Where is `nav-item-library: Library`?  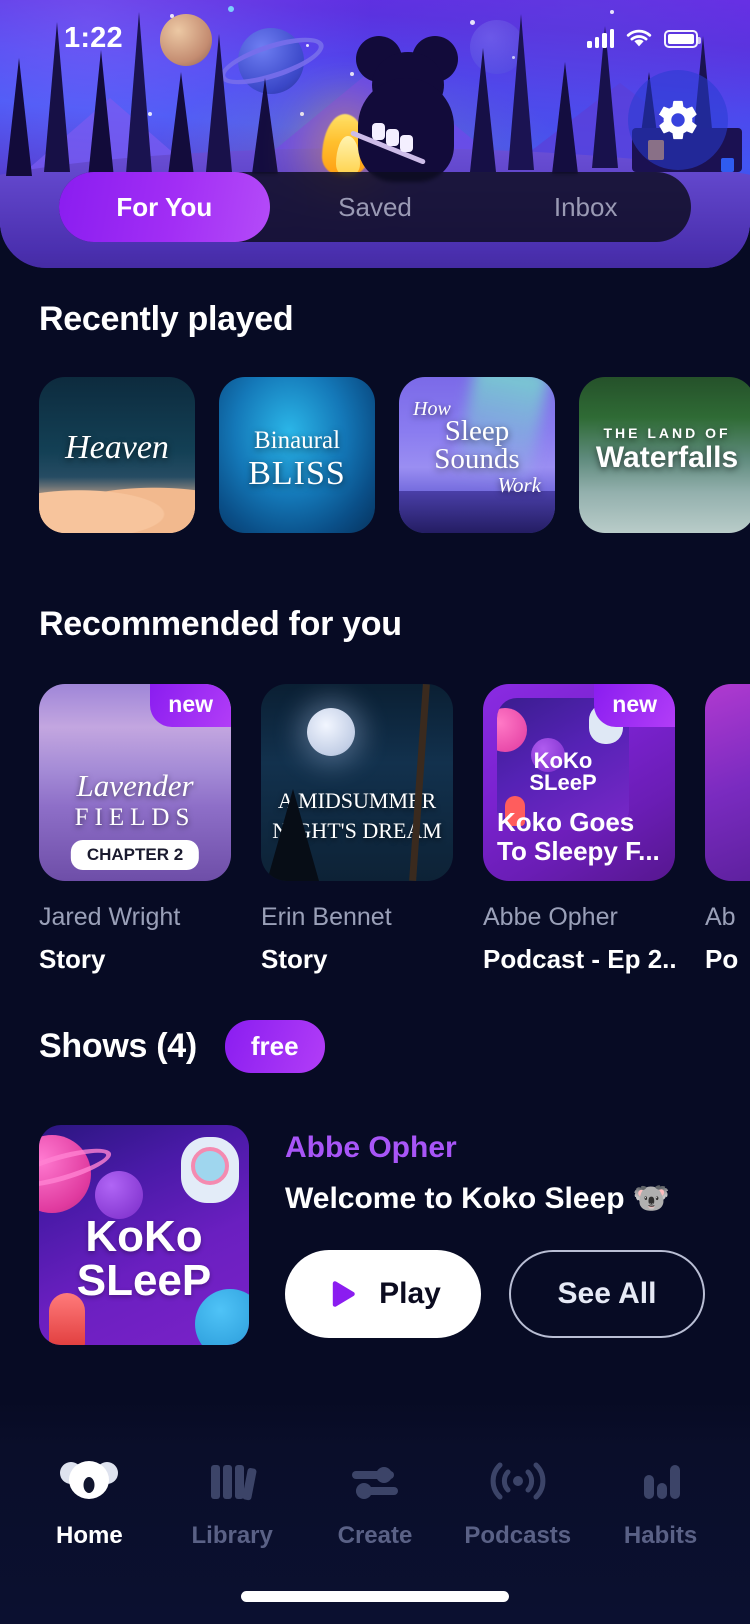
nav-item-library: Library is located at coordinates (232, 1503).